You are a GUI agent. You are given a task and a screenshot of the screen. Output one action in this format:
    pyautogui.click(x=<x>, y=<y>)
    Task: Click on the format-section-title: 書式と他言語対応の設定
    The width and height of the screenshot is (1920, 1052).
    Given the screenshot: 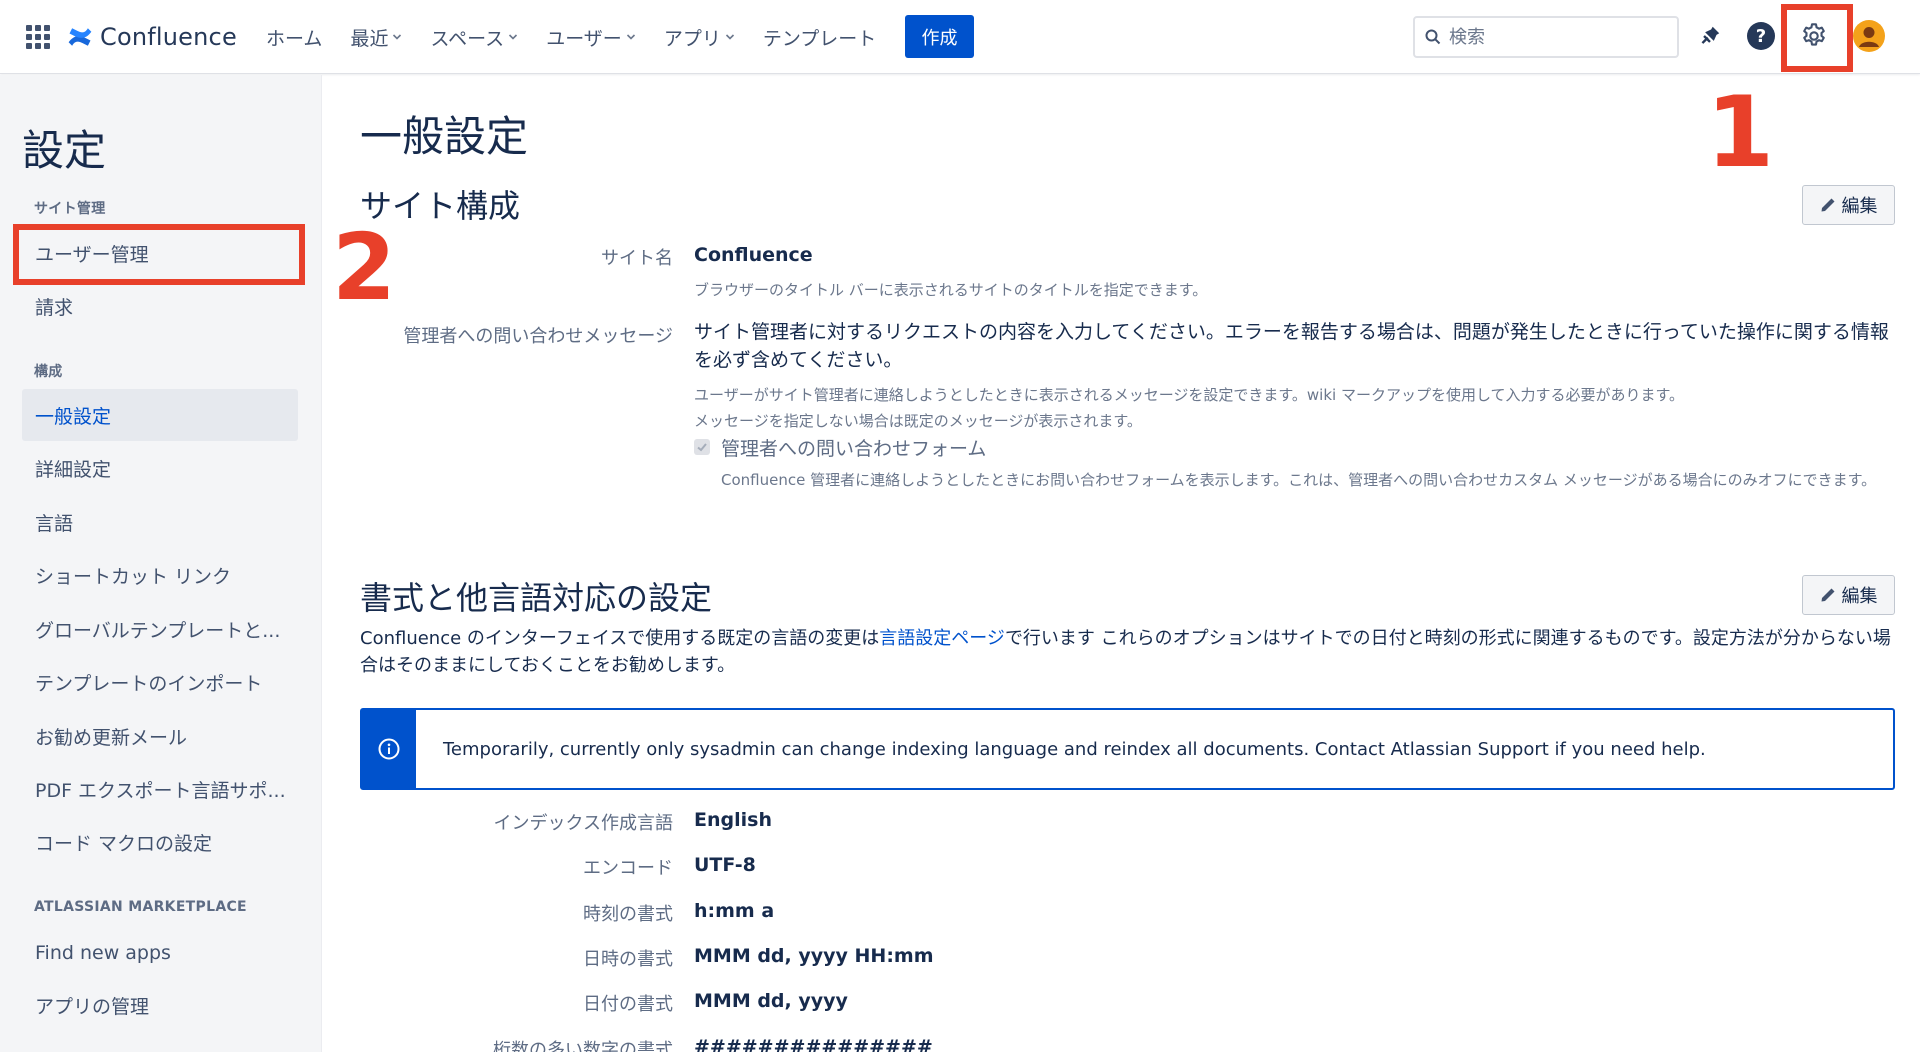 What is the action you would take?
    pyautogui.click(x=536, y=598)
    